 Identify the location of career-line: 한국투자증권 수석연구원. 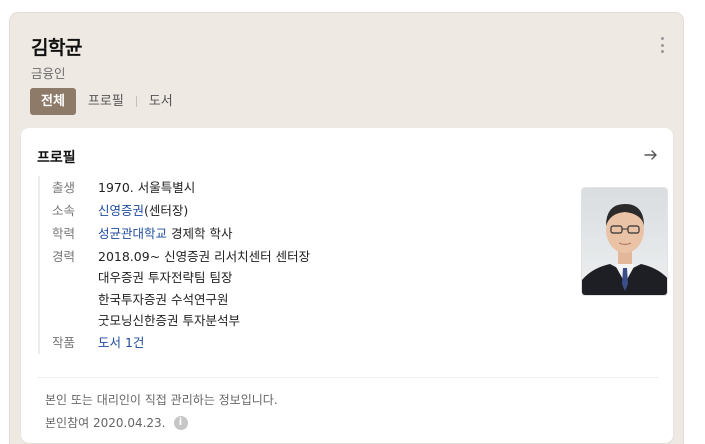
(163, 299).